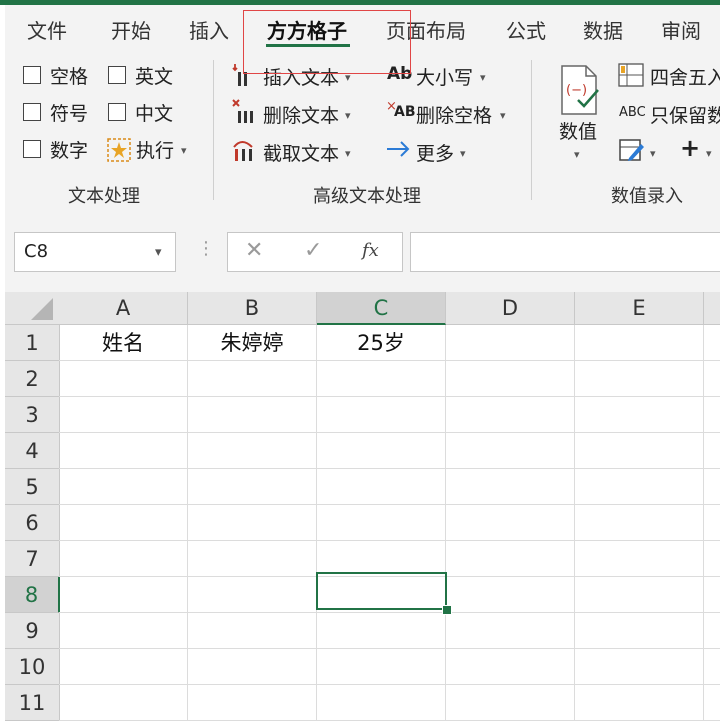 The image size is (720, 722). Describe the element at coordinates (399, 151) in the screenshot. I see `more-arrow-icon` at that location.